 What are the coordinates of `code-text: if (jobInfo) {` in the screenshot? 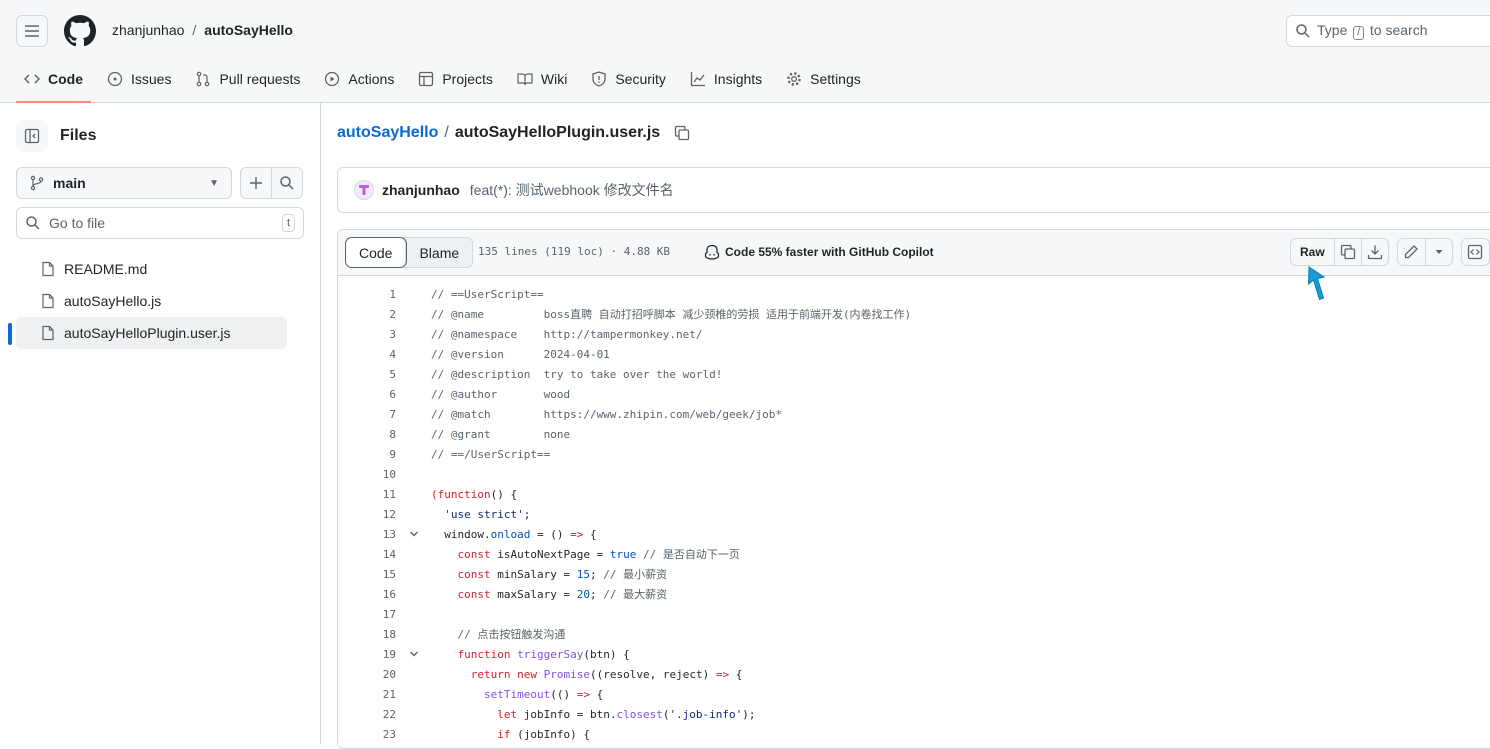 It's located at (510, 734).